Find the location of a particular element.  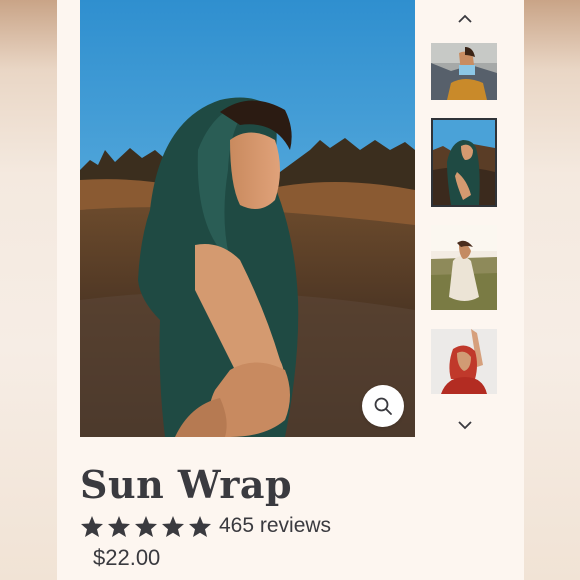

carousel-up-button is located at coordinates (465, 17).